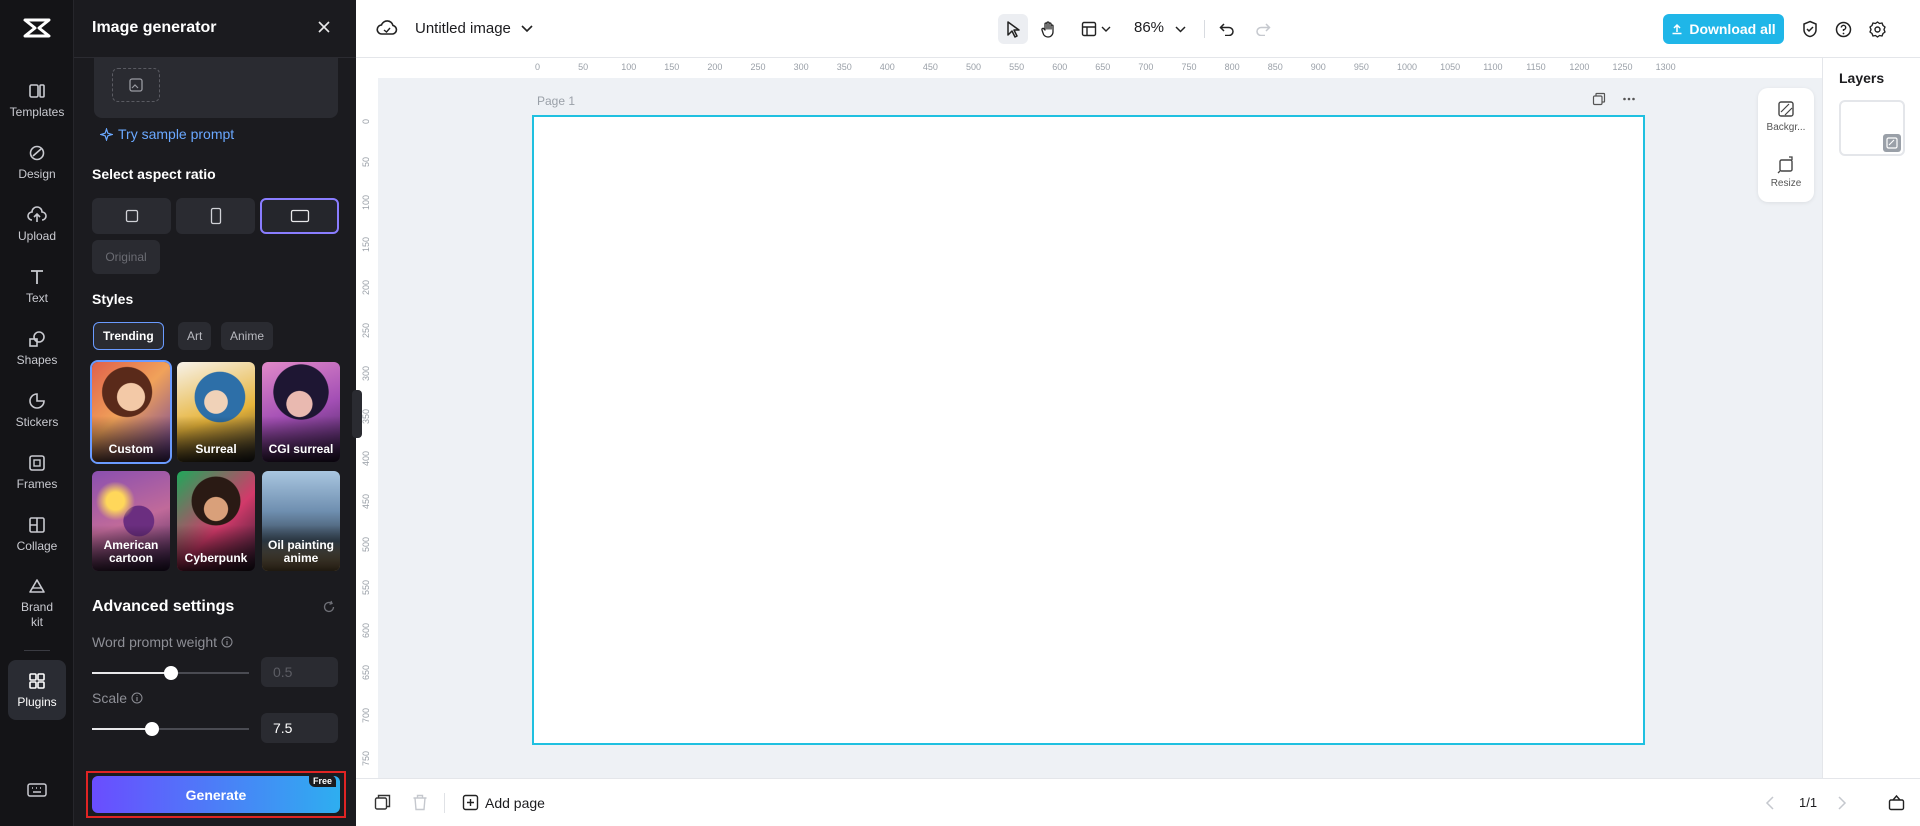 The image size is (1920, 826). What do you see at coordinates (163, 606) in the screenshot?
I see `advanced-settings-title: Advanced settings` at bounding box center [163, 606].